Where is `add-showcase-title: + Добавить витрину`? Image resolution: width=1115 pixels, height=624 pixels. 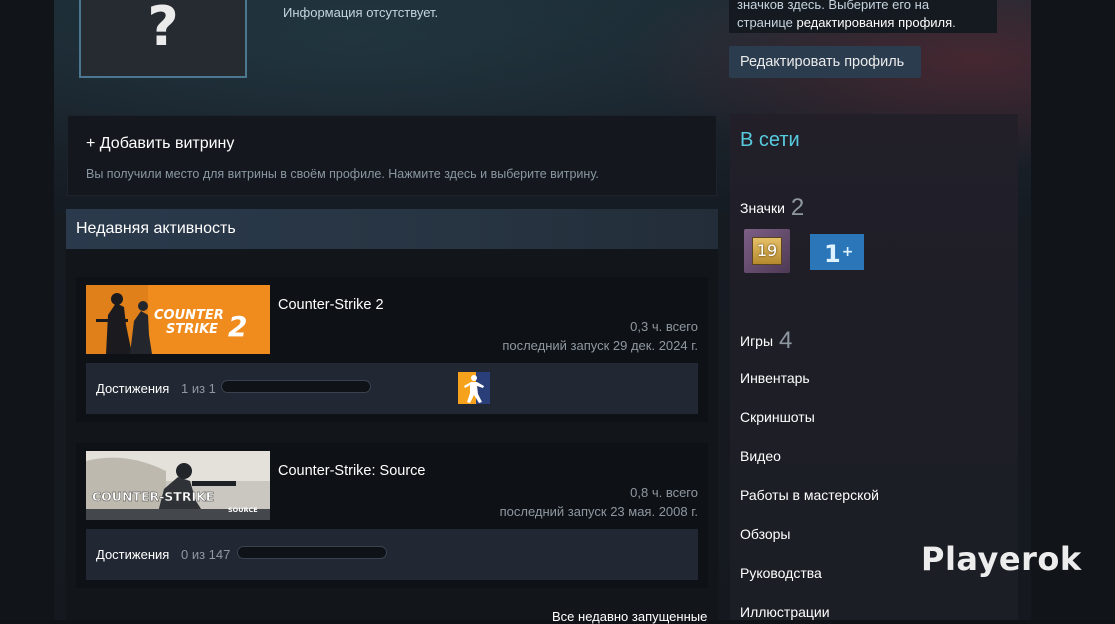
add-showcase-title: + Добавить витрину is located at coordinates (160, 143).